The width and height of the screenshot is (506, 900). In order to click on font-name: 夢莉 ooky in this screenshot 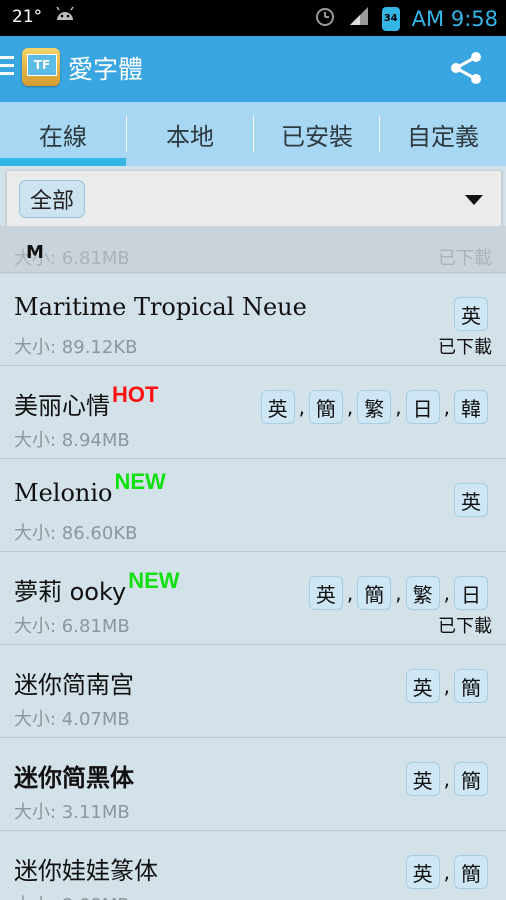, I will do `click(70, 592)`.